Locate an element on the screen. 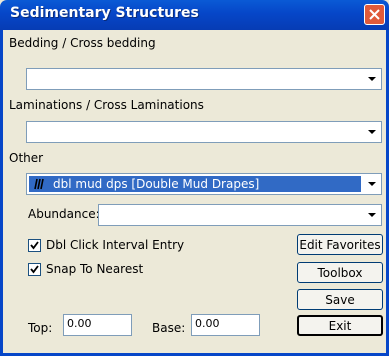  window-title: Sedimentary Structures is located at coordinates (104, 13).